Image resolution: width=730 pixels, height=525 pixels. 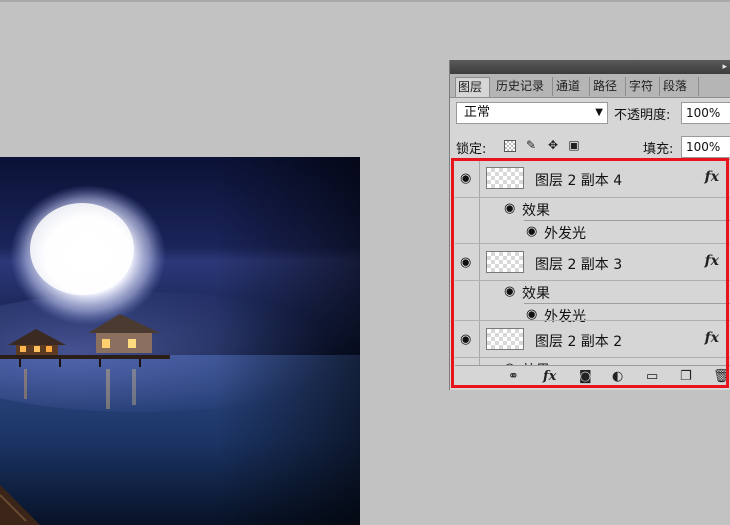 I want to click on fill-label: 填充:, so click(x=658, y=149).